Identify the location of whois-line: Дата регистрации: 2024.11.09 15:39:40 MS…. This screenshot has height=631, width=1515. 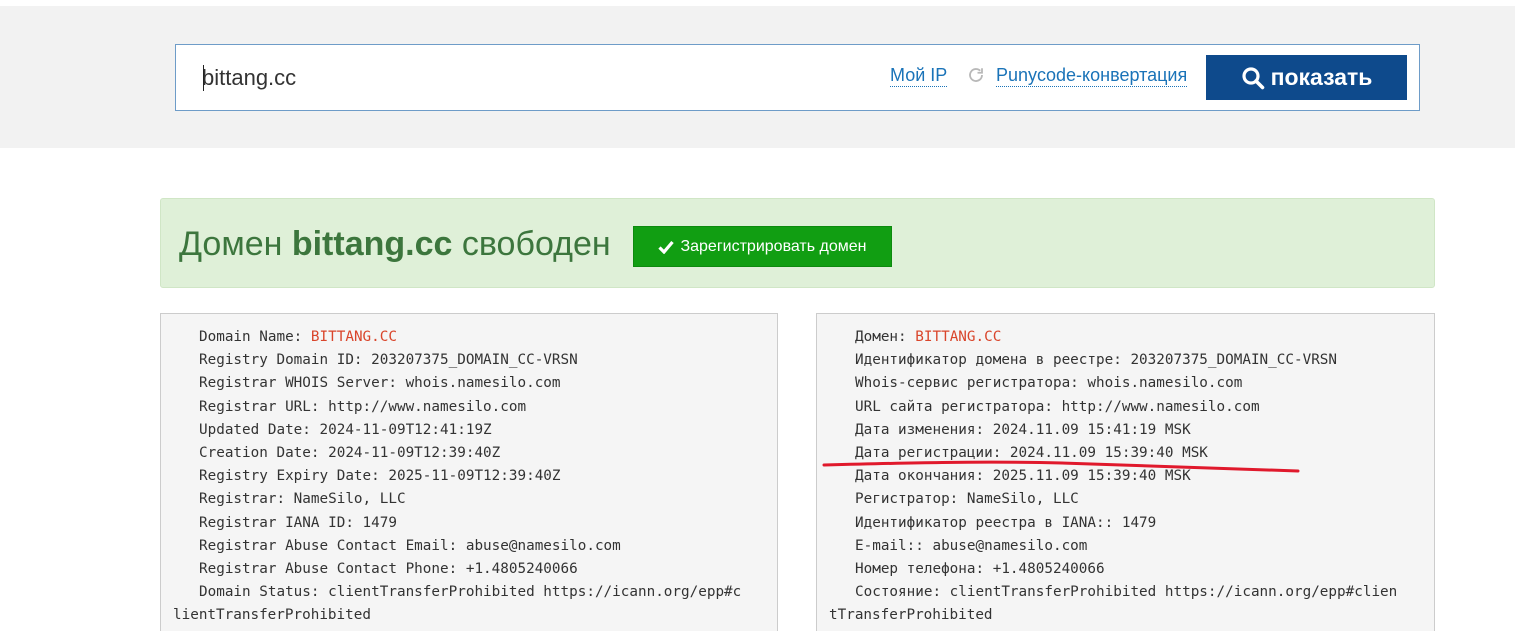
(1031, 453).